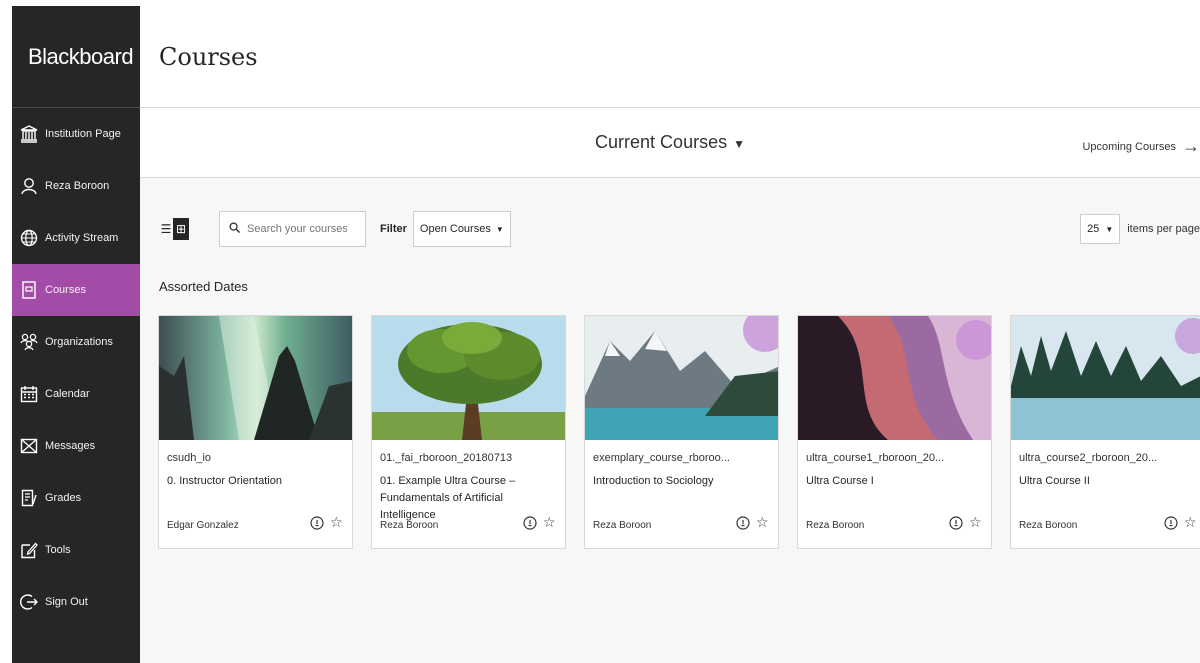  Describe the element at coordinates (58, 550) in the screenshot. I see `sidebar-item-label: Tools` at that location.